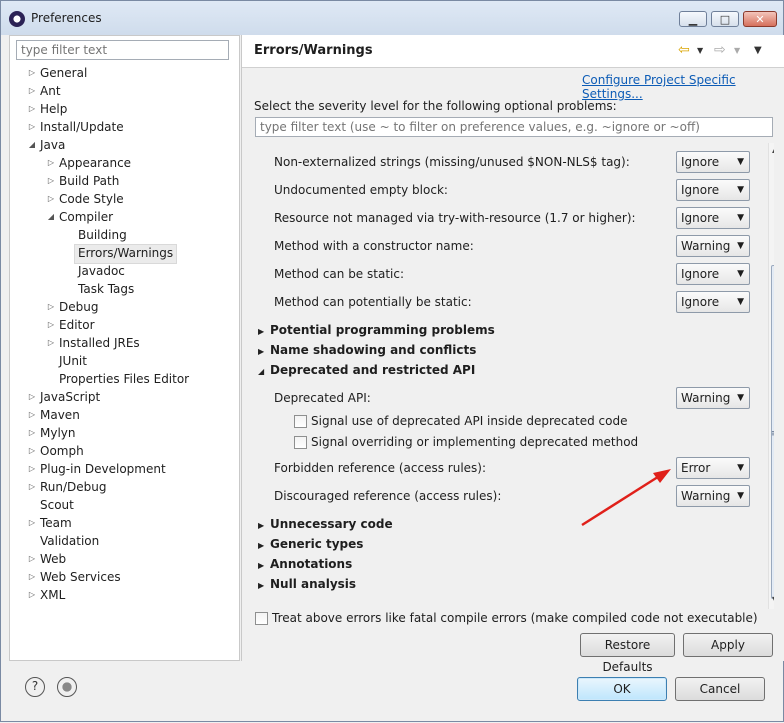  I want to click on help-icon: ?, so click(35, 687).